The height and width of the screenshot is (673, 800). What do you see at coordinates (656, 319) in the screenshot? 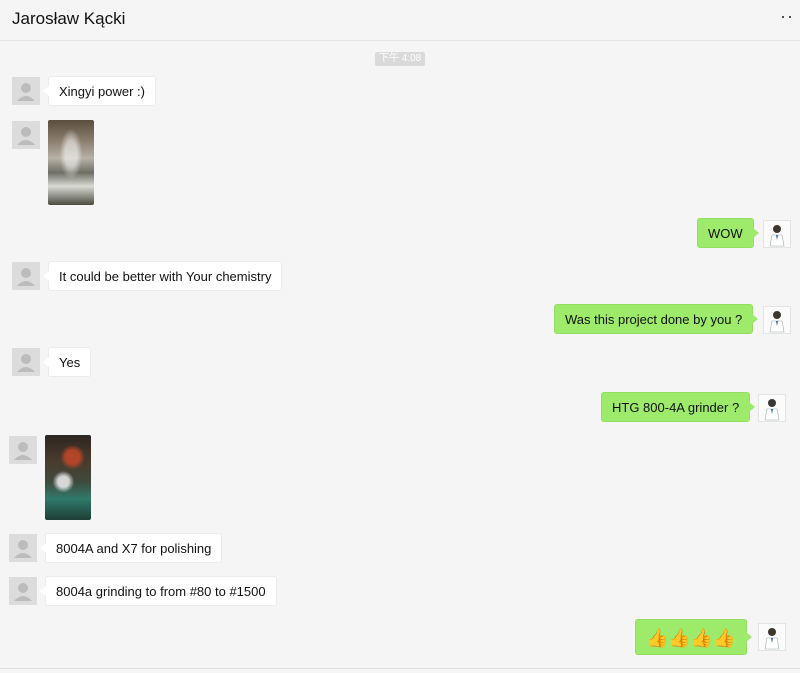
I see `message-bubble-outgoing: Was this project done by you ?` at bounding box center [656, 319].